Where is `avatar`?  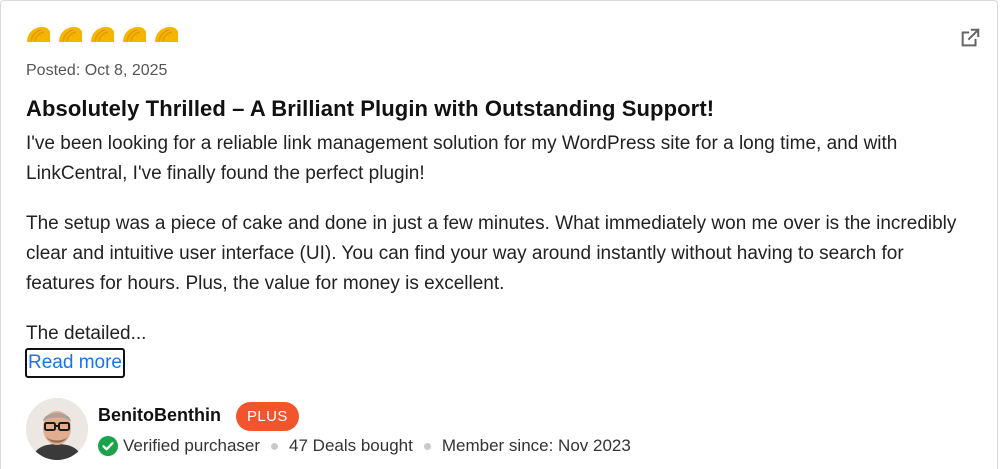 avatar is located at coordinates (57, 429).